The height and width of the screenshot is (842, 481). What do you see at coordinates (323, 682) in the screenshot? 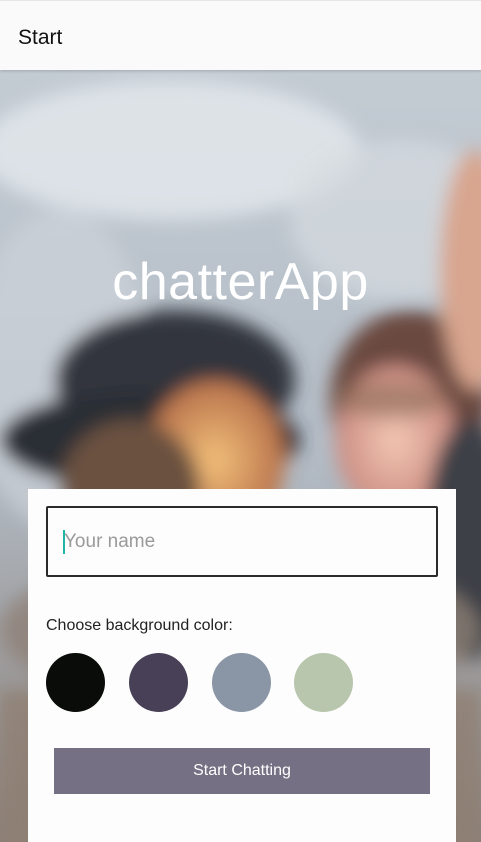
I see `color-swatch-green` at bounding box center [323, 682].